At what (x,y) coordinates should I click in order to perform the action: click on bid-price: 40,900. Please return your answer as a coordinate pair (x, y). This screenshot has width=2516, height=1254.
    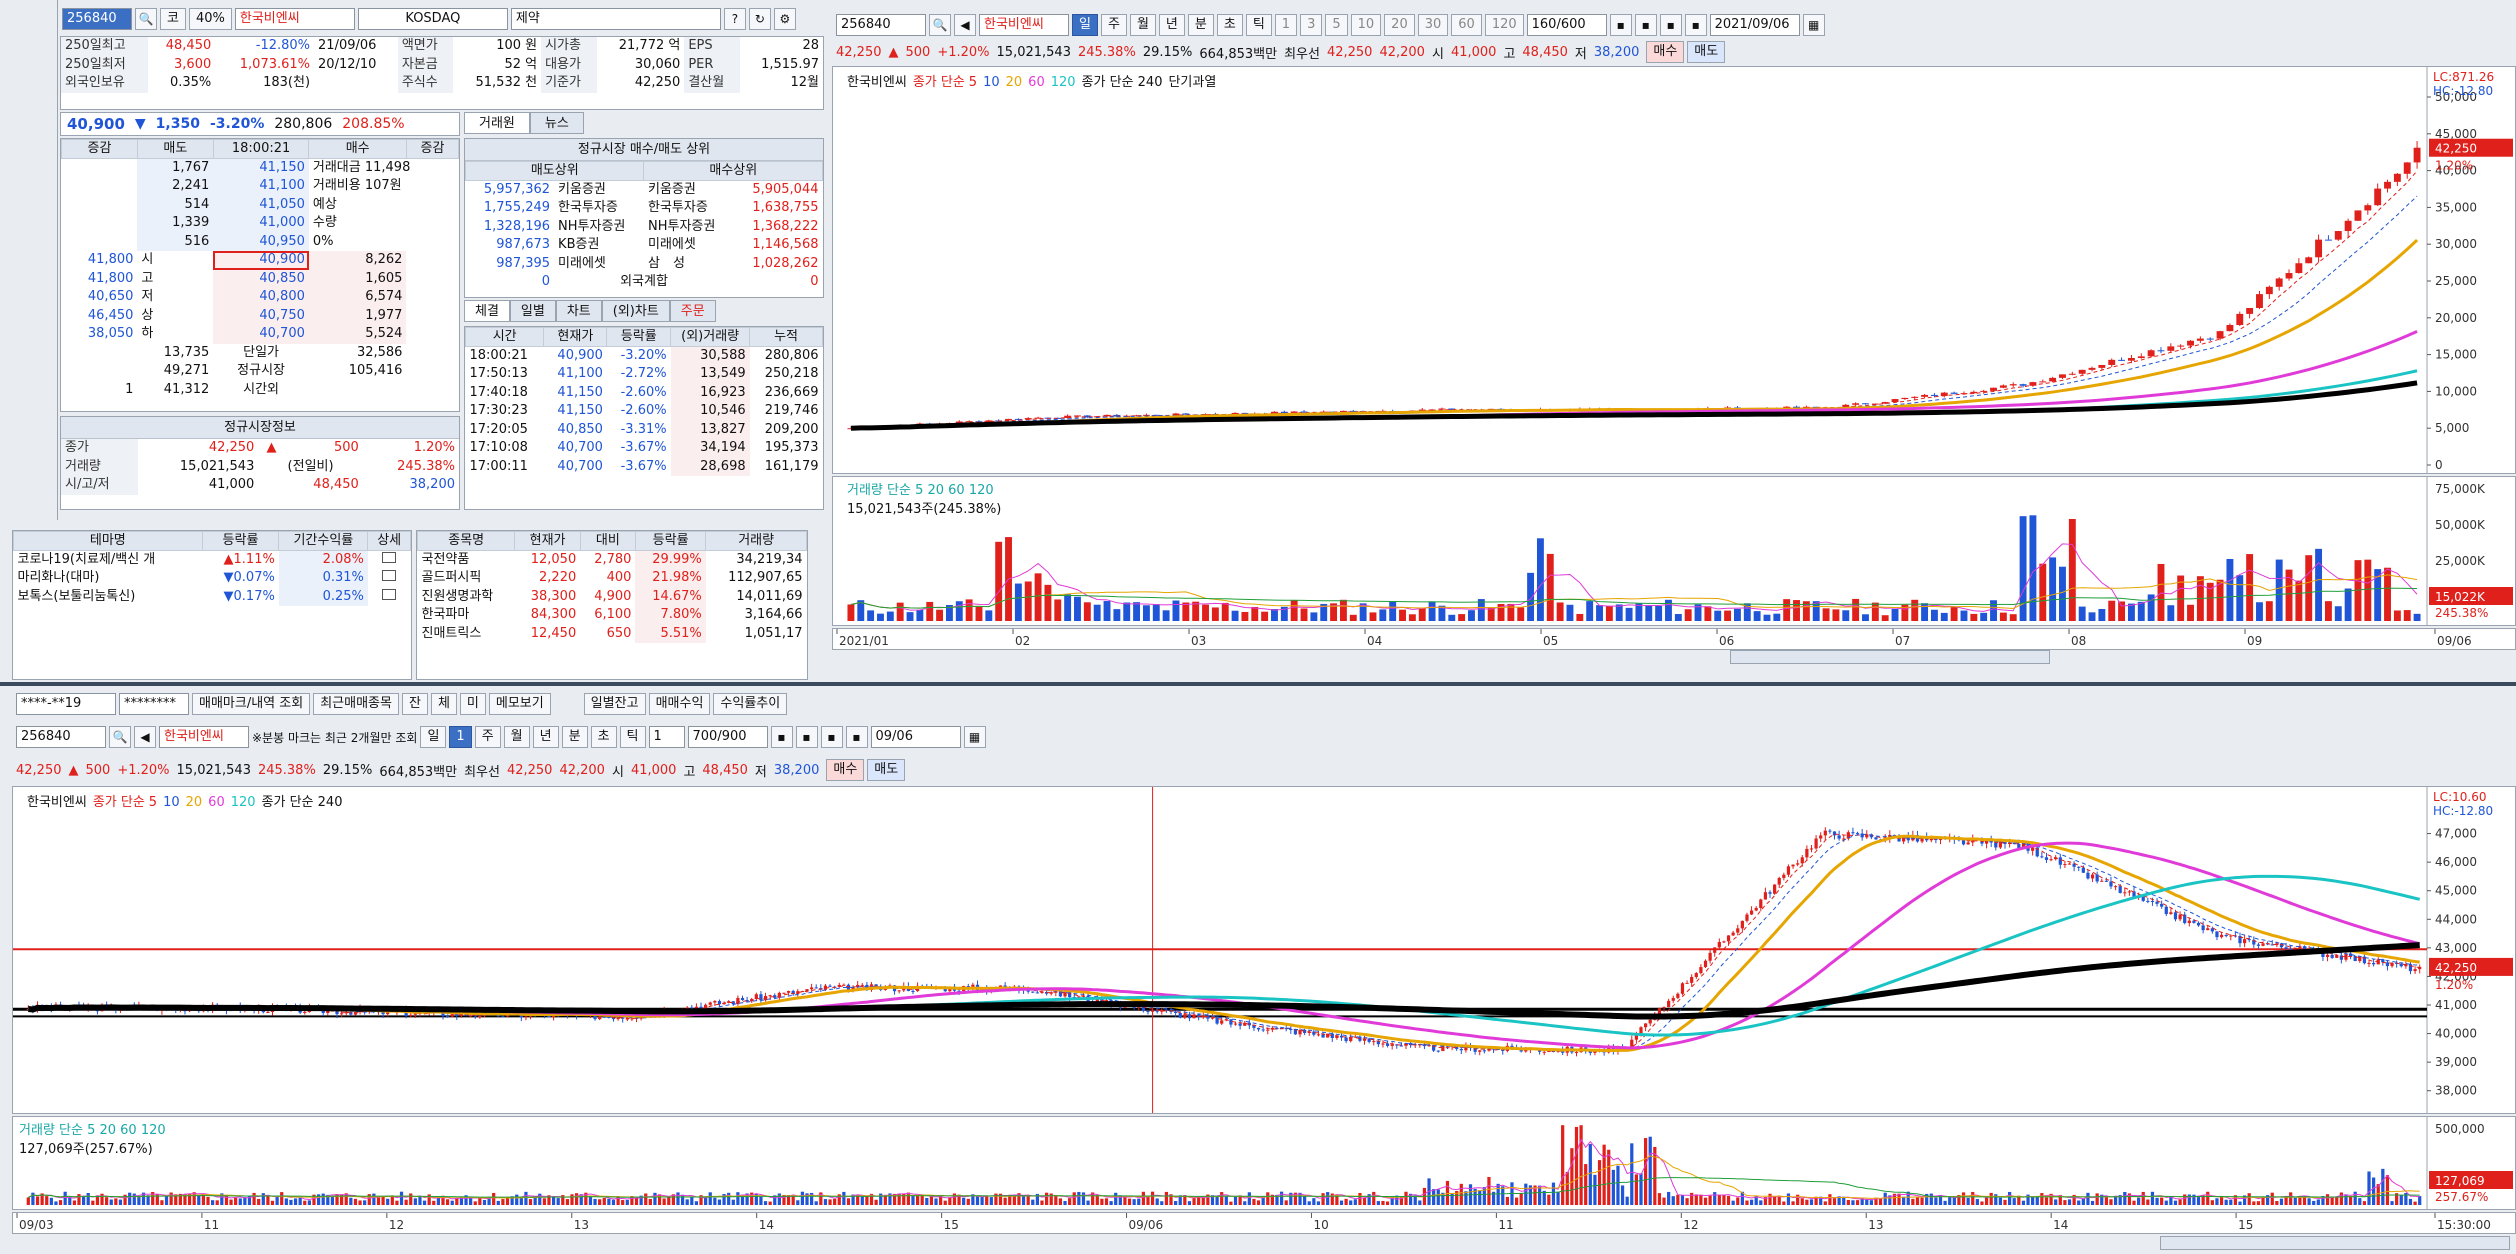
    Looking at the image, I should click on (261, 260).